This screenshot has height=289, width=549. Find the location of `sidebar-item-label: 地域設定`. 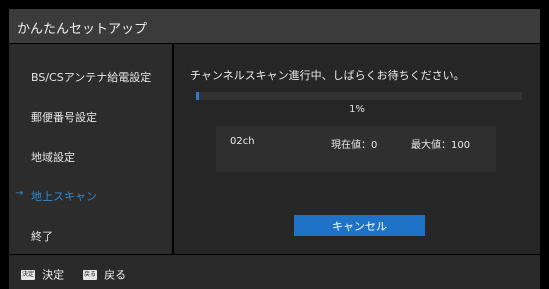

sidebar-item-label: 地域設定 is located at coordinates (53, 157).